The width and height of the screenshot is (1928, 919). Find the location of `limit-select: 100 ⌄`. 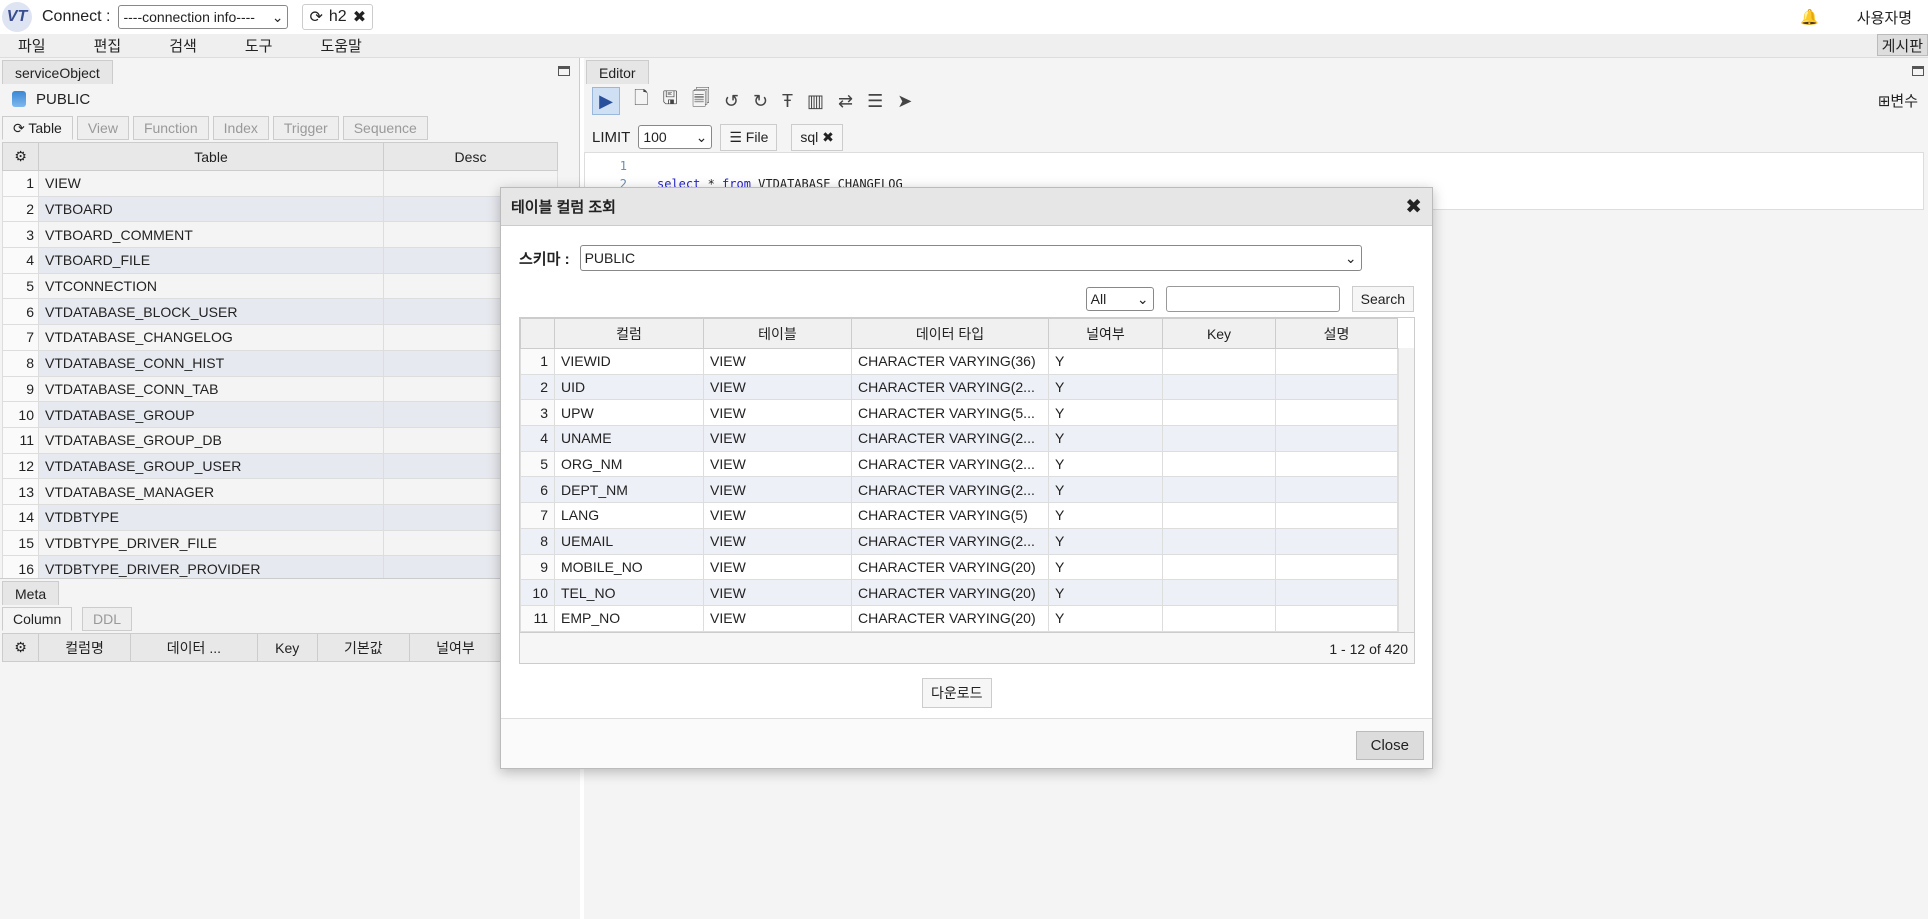

limit-select: 100 ⌄ is located at coordinates (675, 137).